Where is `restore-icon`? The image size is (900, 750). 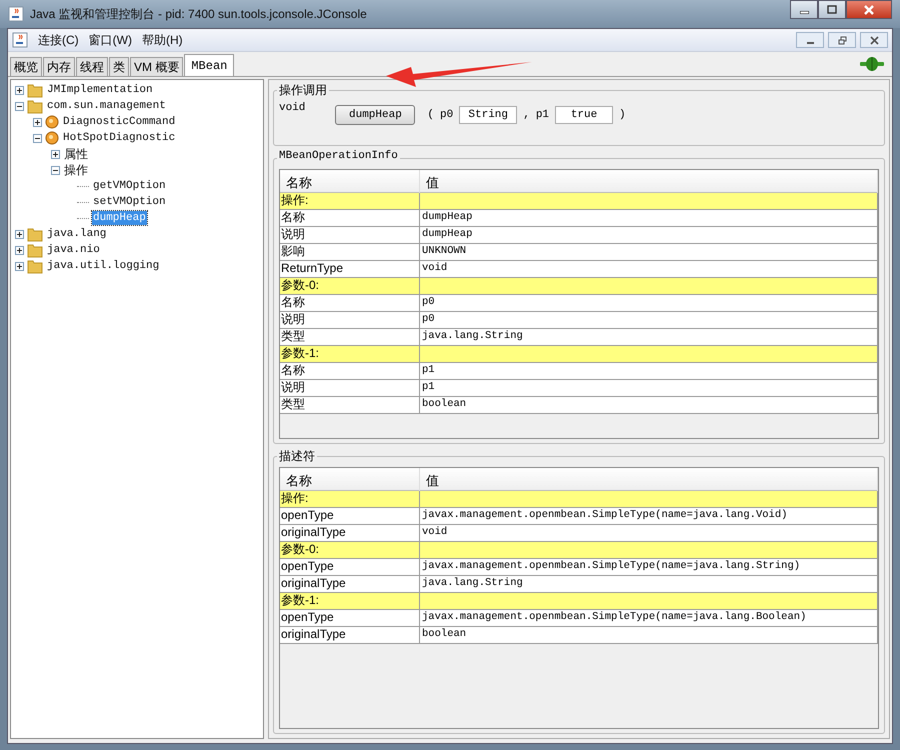
restore-icon is located at coordinates (842, 40).